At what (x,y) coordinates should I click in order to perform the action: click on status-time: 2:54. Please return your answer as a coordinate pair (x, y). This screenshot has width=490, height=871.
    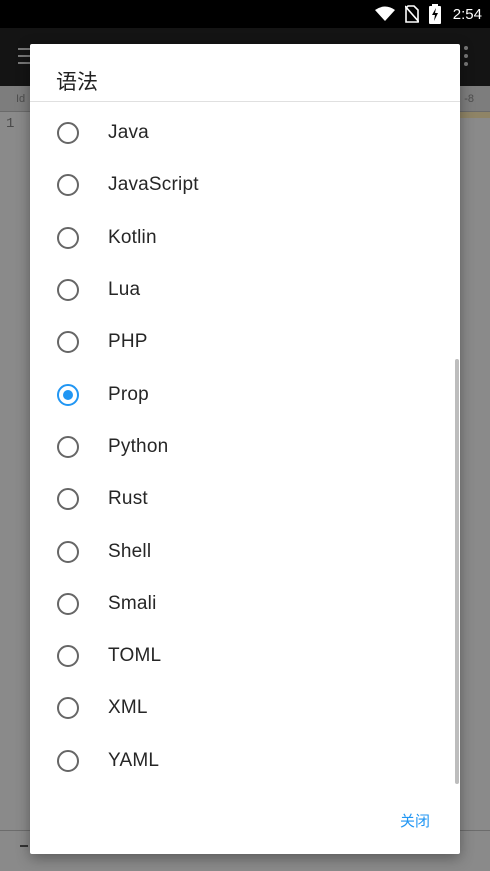
    Looking at the image, I should click on (467, 14).